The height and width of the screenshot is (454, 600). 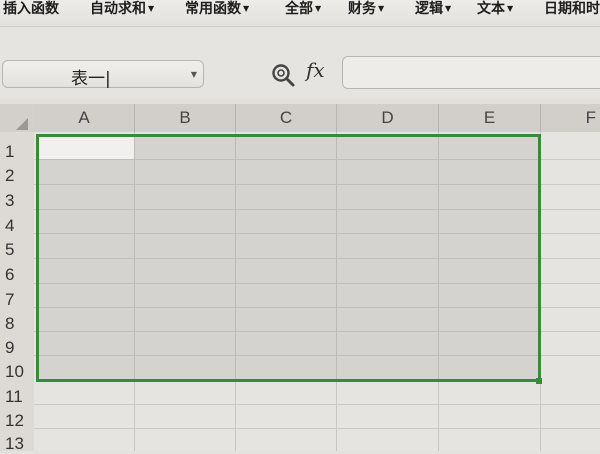 I want to click on function-icon: fx, so click(x=315, y=70).